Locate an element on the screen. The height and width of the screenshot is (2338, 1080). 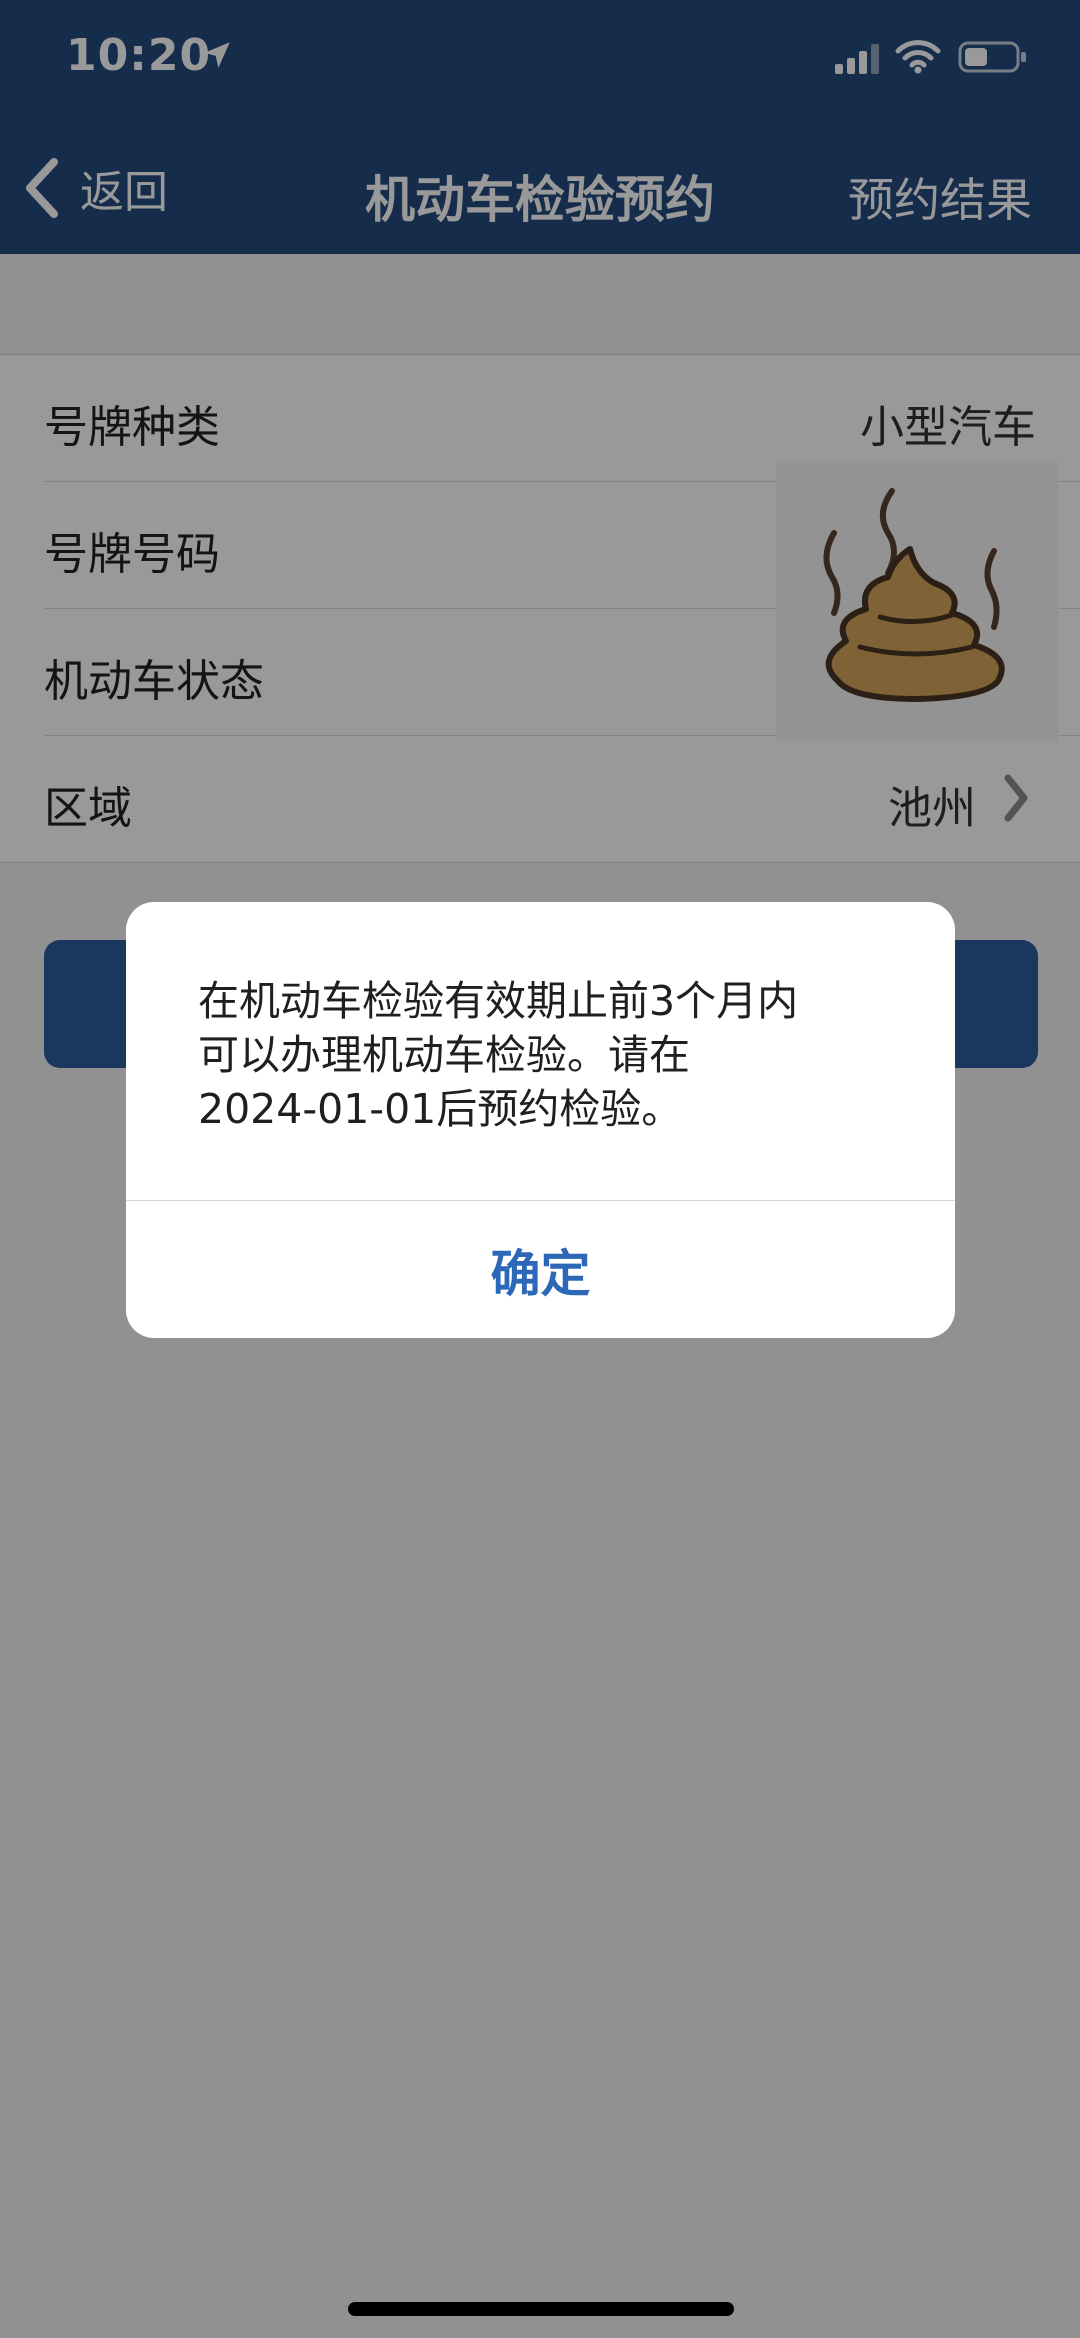
alert-message-line: 2024-01-01后预约检验。 is located at coordinates (440, 1109).